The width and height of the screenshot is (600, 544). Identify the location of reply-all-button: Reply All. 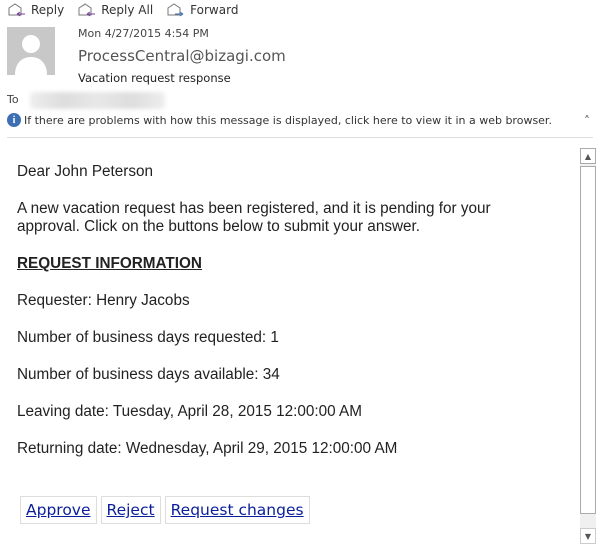
(115, 10).